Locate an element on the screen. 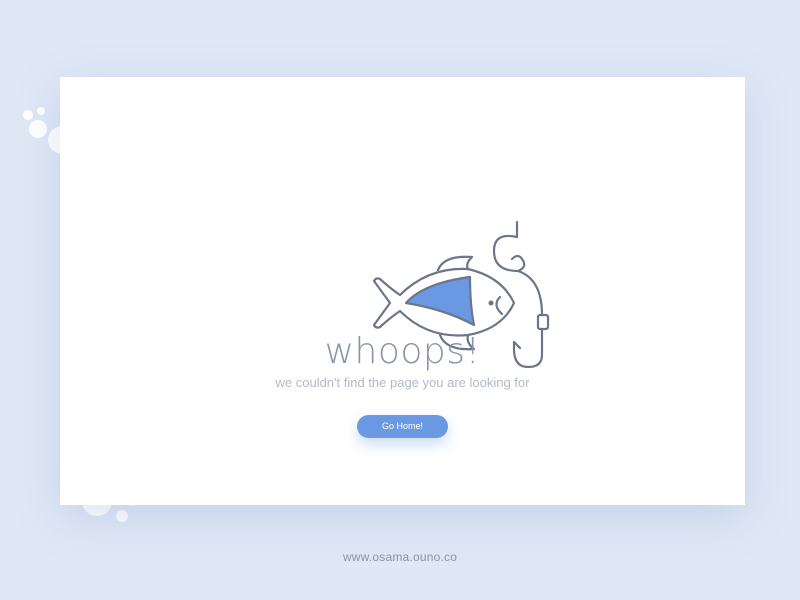 Image resolution: width=800 pixels, height=600 pixels. page-title: whoops! is located at coordinates (402, 351).